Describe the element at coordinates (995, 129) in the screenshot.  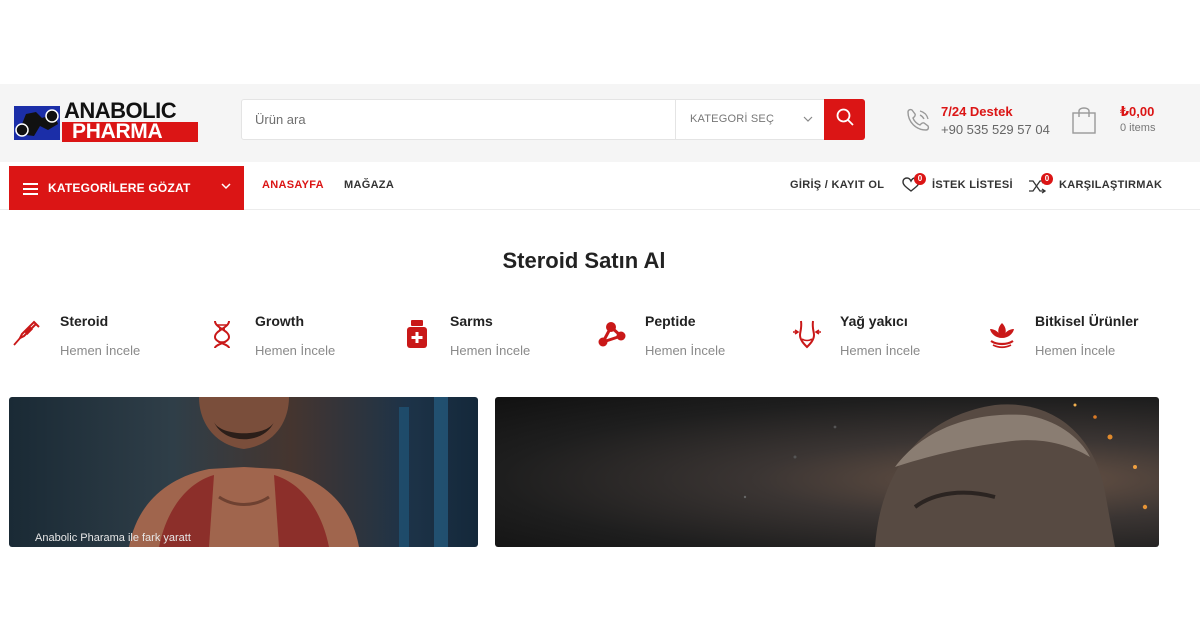
I see `support-phone: +90 535 529 57 04` at that location.